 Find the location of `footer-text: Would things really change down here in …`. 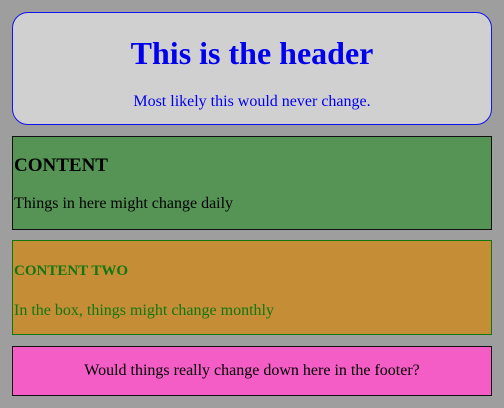

footer-text: Would things really change down here in … is located at coordinates (252, 370).